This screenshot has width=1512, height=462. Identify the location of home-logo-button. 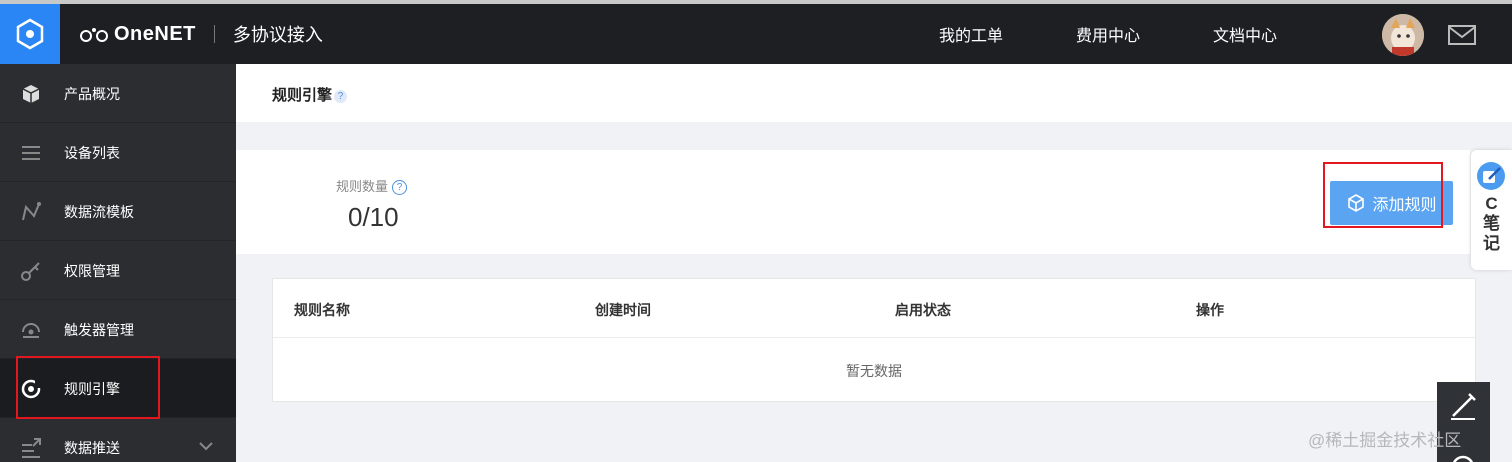
(30, 34).